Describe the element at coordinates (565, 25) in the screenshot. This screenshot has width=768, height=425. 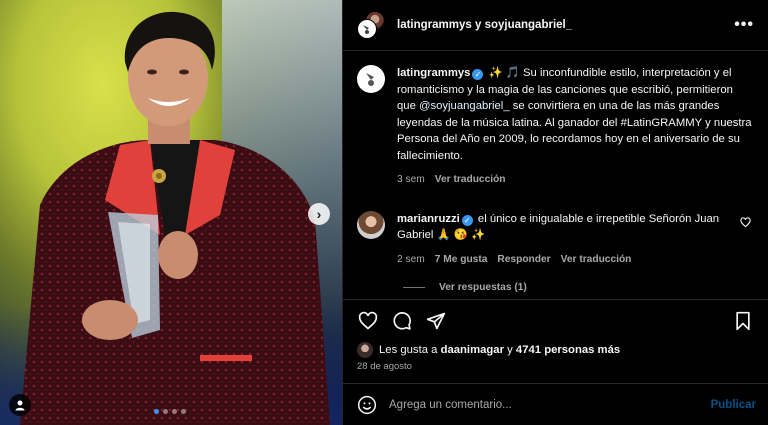
I see `post-authors: latingrammys y soyjuangabriel_` at that location.